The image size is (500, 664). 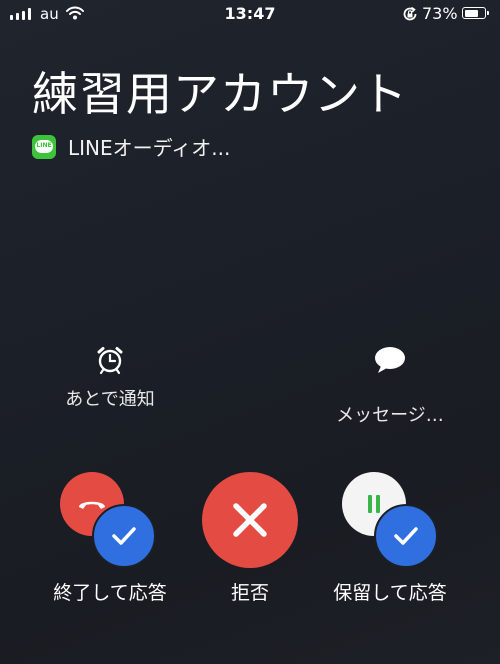 I want to click on decline-button: 拒否, so click(x=250, y=540).